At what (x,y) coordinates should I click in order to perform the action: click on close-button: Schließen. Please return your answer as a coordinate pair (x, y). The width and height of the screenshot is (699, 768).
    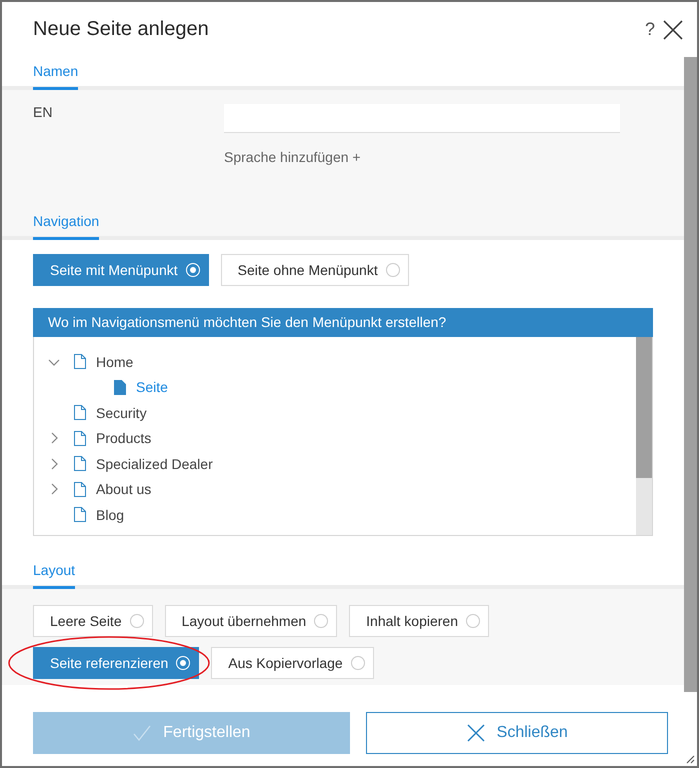
    Looking at the image, I should click on (517, 733).